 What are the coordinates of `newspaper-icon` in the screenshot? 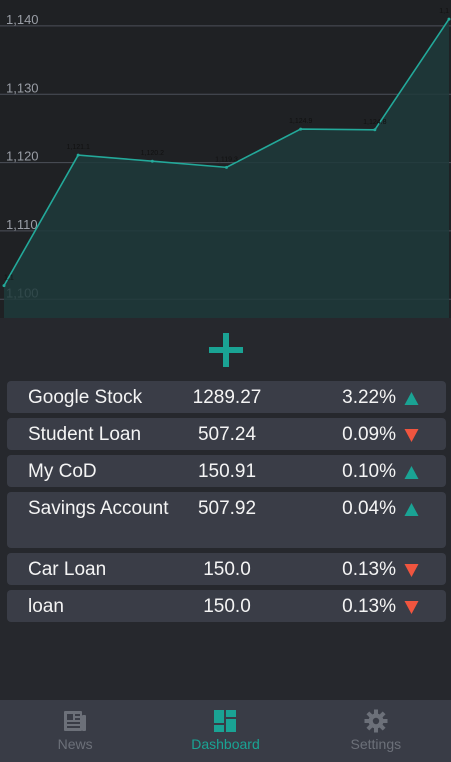 It's located at (75, 721).